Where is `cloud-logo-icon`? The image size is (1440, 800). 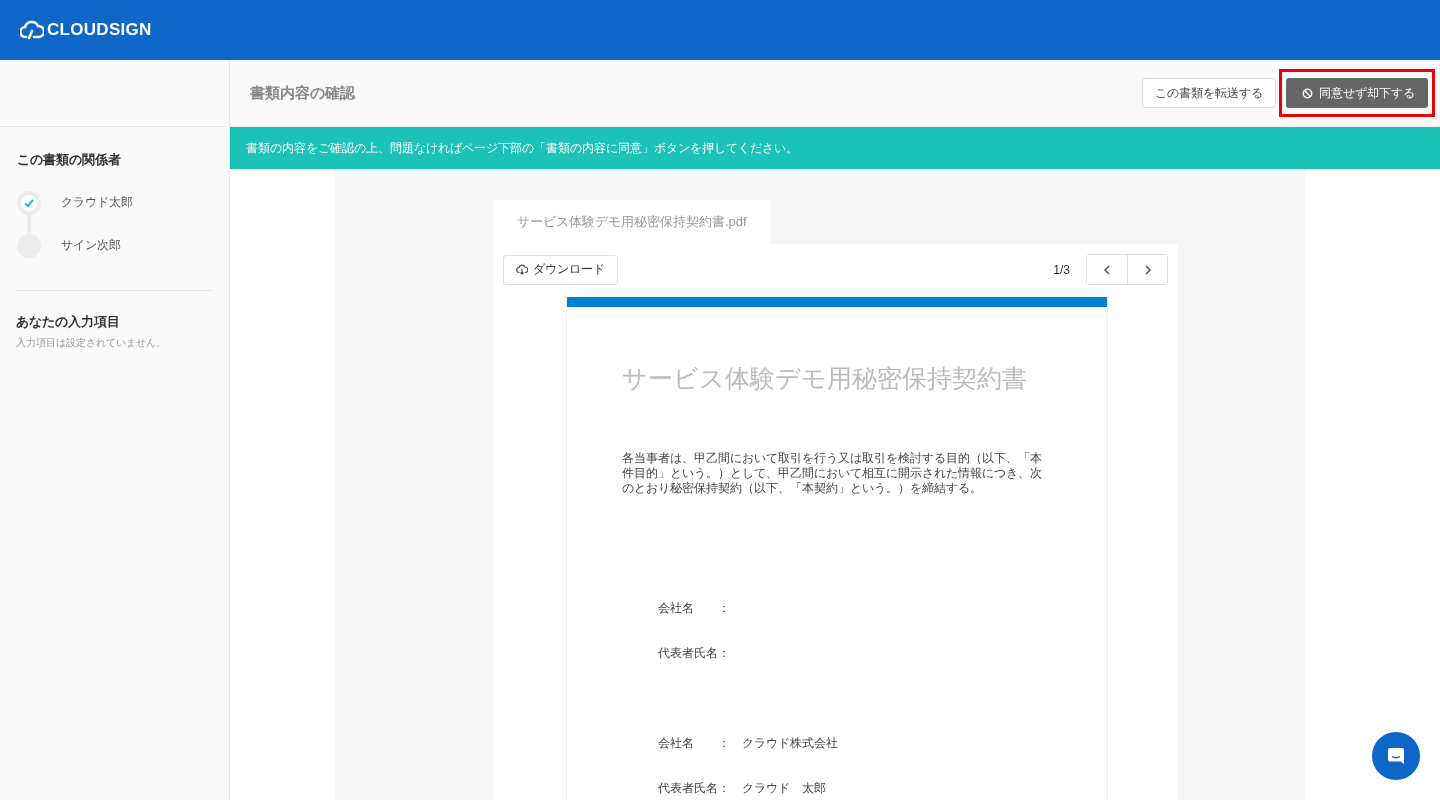 cloud-logo-icon is located at coordinates (32, 30).